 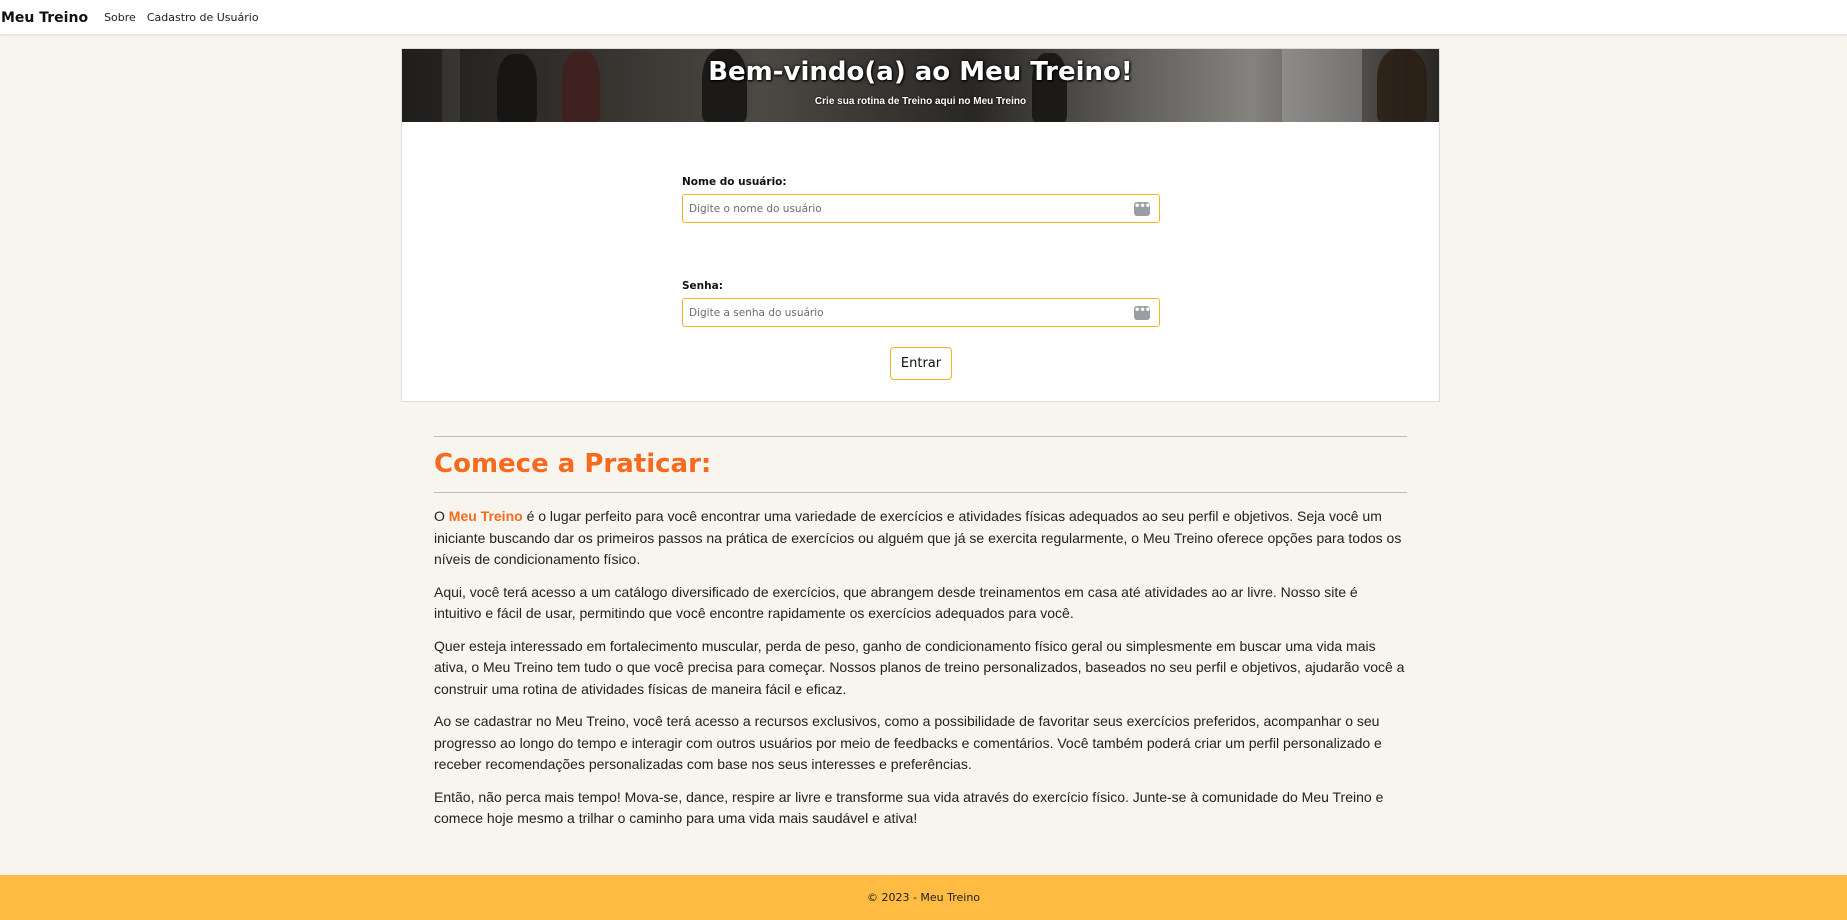 I want to click on top-navbar: Meu Treino Sobre Cadastro de Usuário, so click(x=923, y=17).